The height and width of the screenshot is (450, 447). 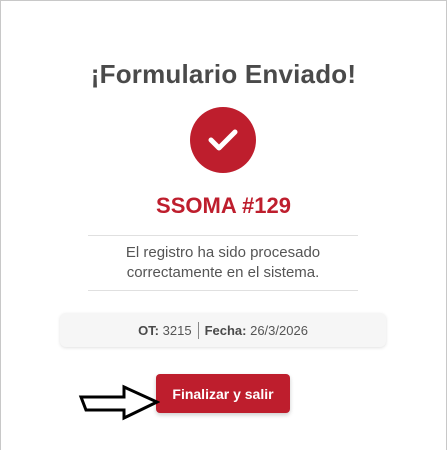 I want to click on ot-value: 3215, so click(x=177, y=330).